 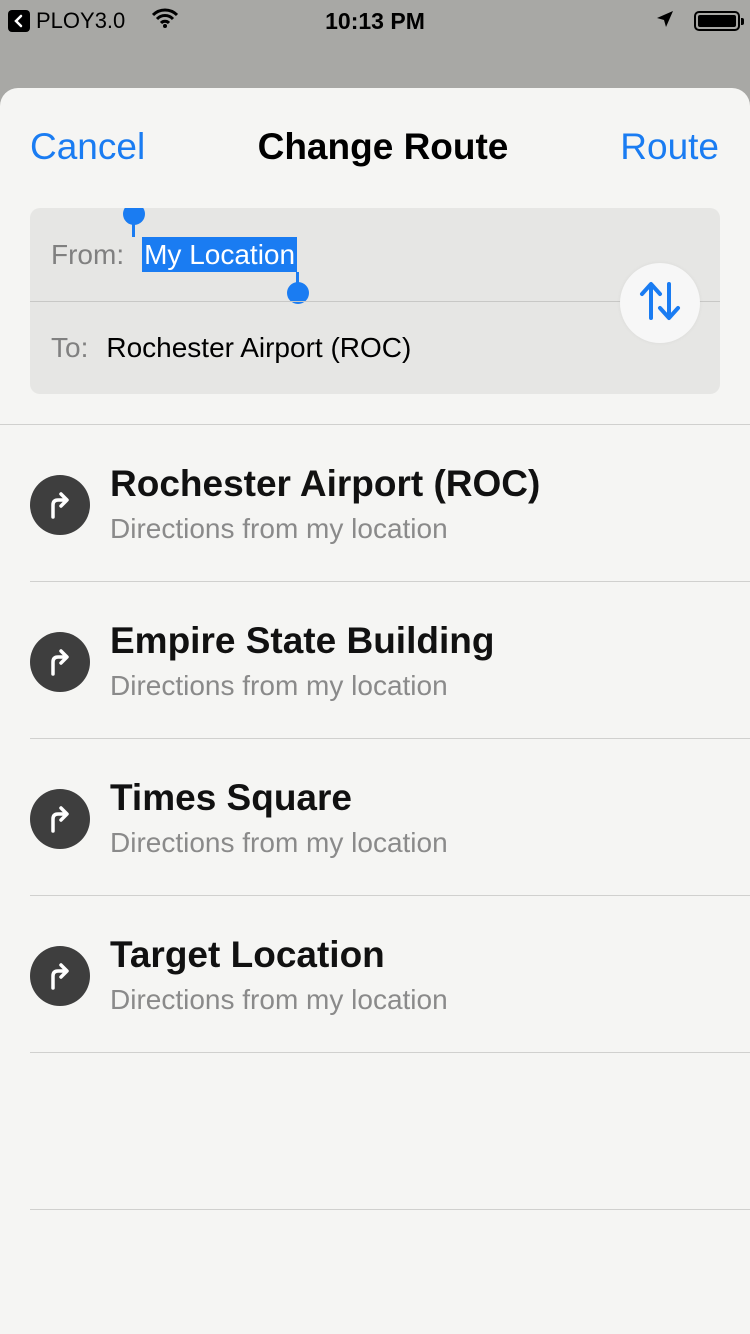 I want to click on from-value: My Location, so click(x=220, y=254).